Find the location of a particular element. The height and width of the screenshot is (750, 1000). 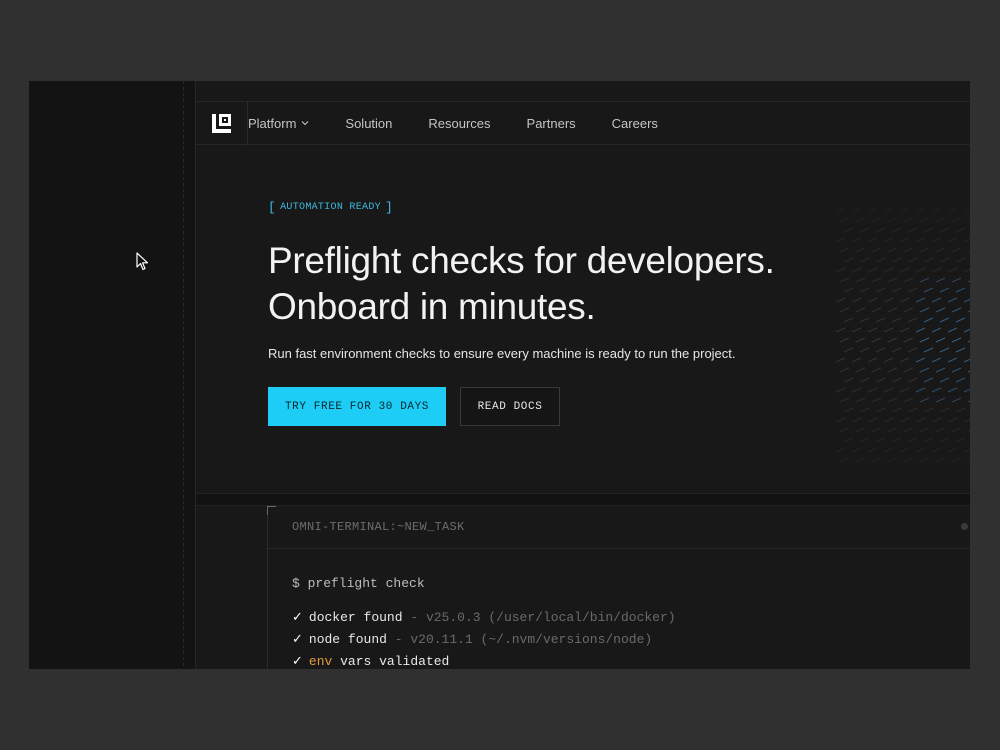

nav-item-solution: Solution is located at coordinates (368, 123).